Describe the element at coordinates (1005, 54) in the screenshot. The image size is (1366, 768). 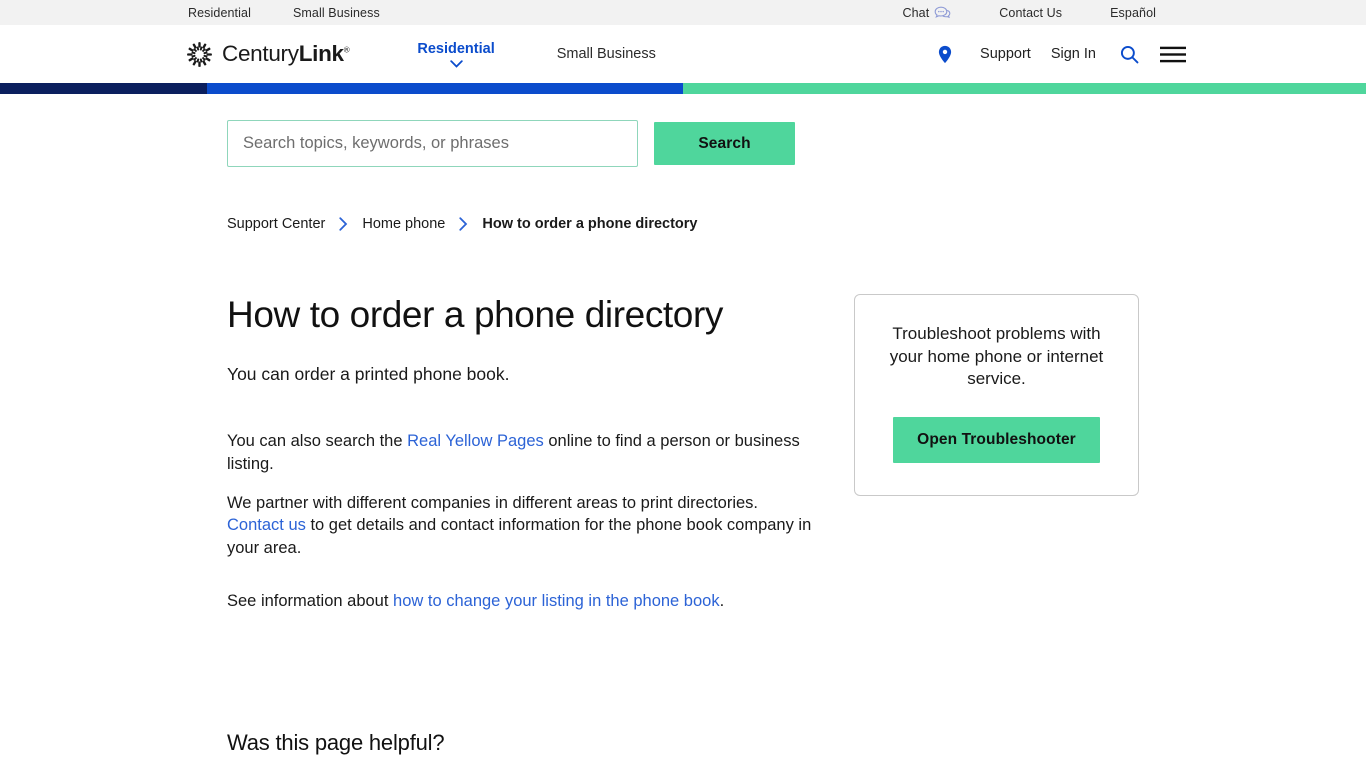
I see `header-link-support: Support` at that location.